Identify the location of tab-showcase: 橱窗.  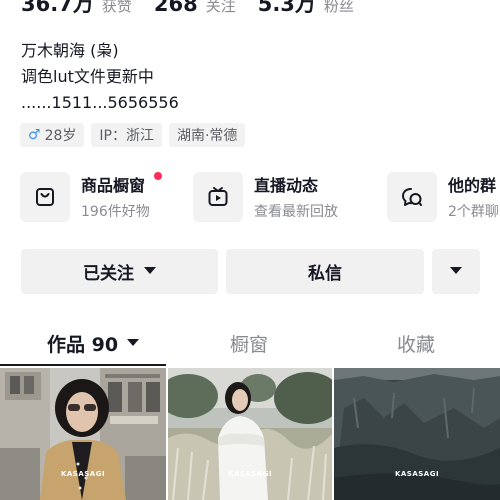
(249, 343).